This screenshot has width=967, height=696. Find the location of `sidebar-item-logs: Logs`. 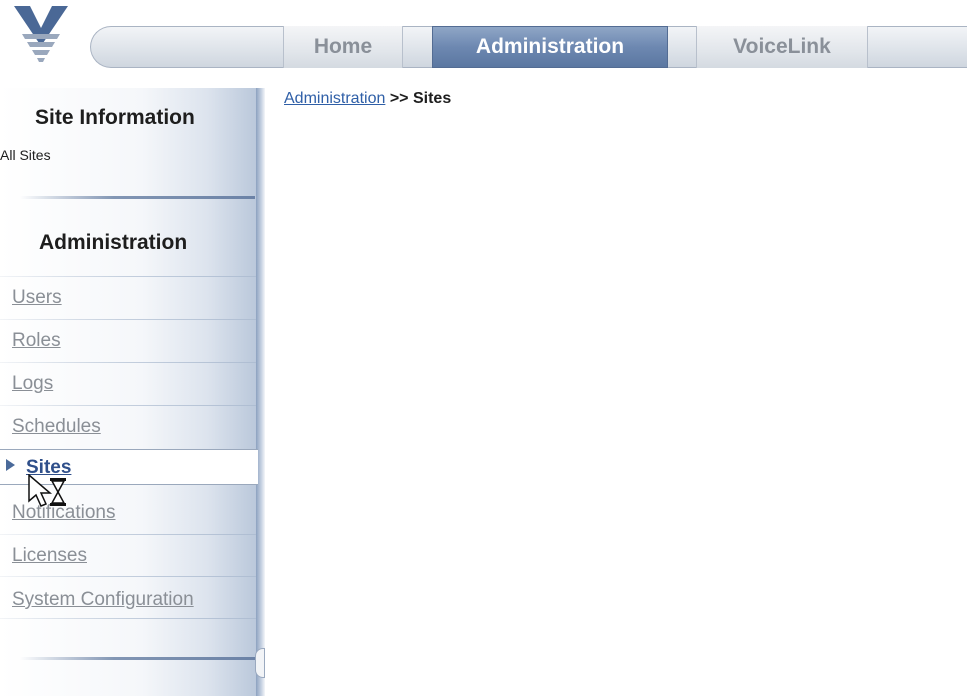

sidebar-item-logs: Logs is located at coordinates (32, 384).